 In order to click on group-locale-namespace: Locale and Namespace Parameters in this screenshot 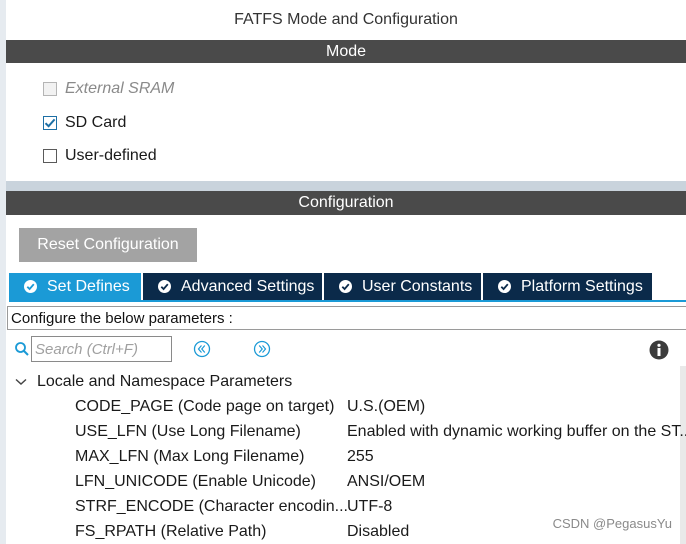, I will do `click(153, 382)`.